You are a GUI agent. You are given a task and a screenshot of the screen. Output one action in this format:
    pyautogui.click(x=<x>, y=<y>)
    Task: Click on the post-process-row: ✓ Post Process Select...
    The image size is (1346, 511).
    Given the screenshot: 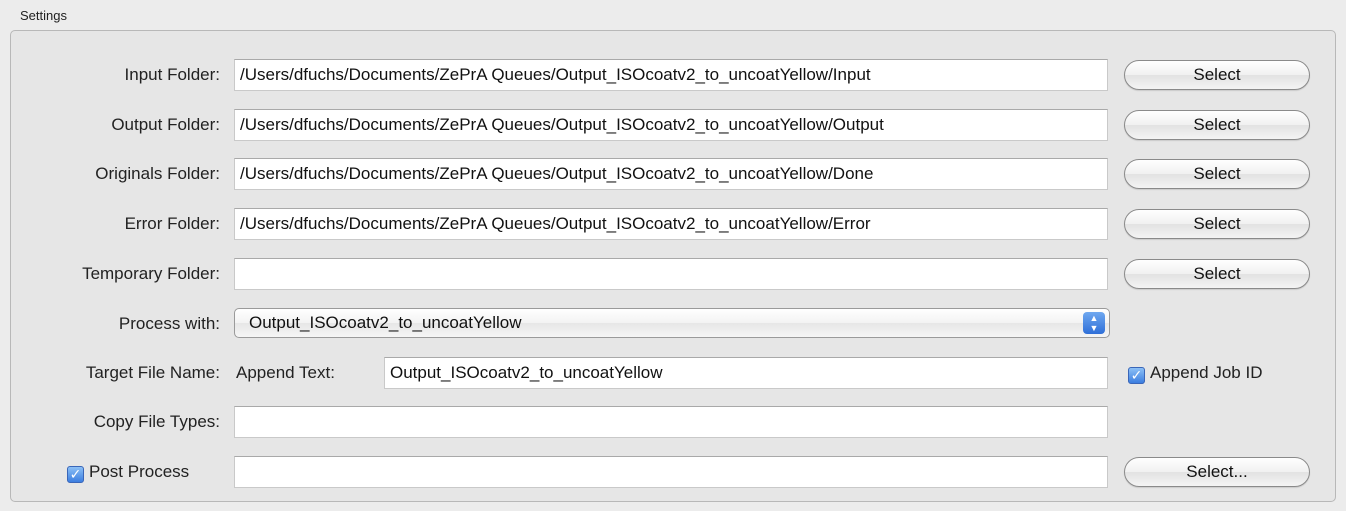 What is the action you would take?
    pyautogui.click(x=673, y=472)
    